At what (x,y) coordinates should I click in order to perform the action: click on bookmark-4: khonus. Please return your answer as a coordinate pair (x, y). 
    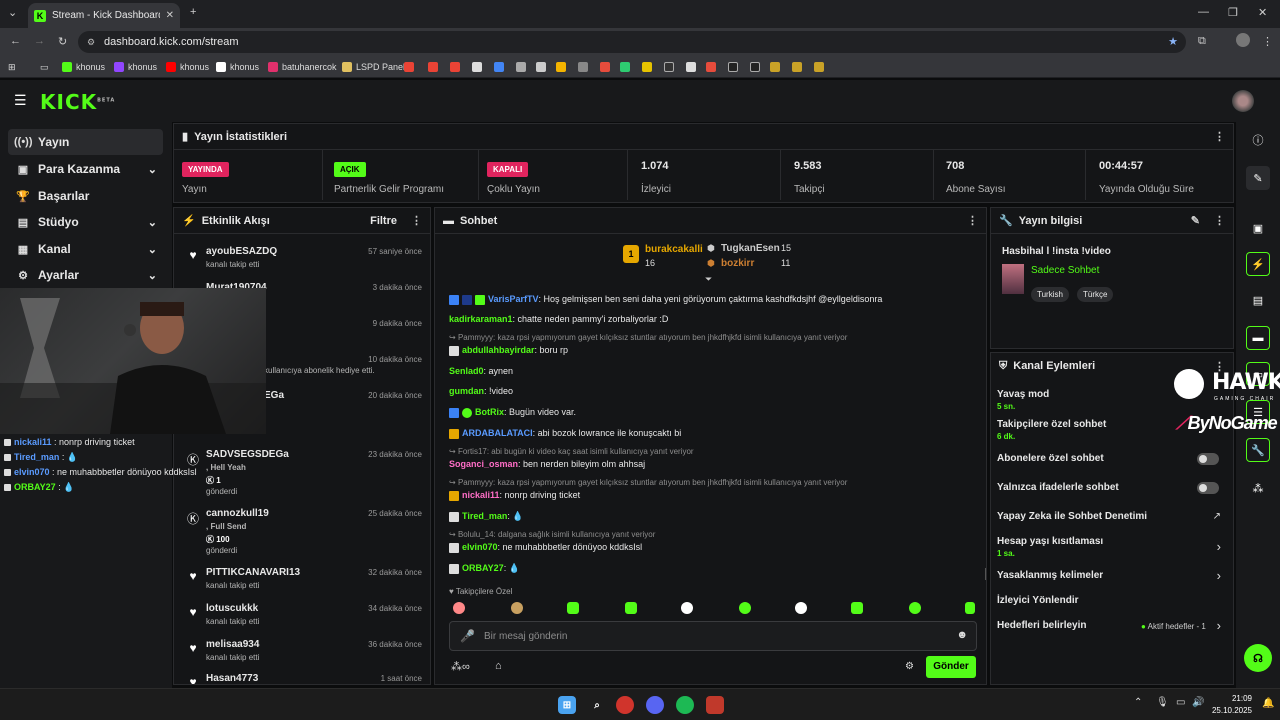
    Looking at the image, I should click on (237, 67).